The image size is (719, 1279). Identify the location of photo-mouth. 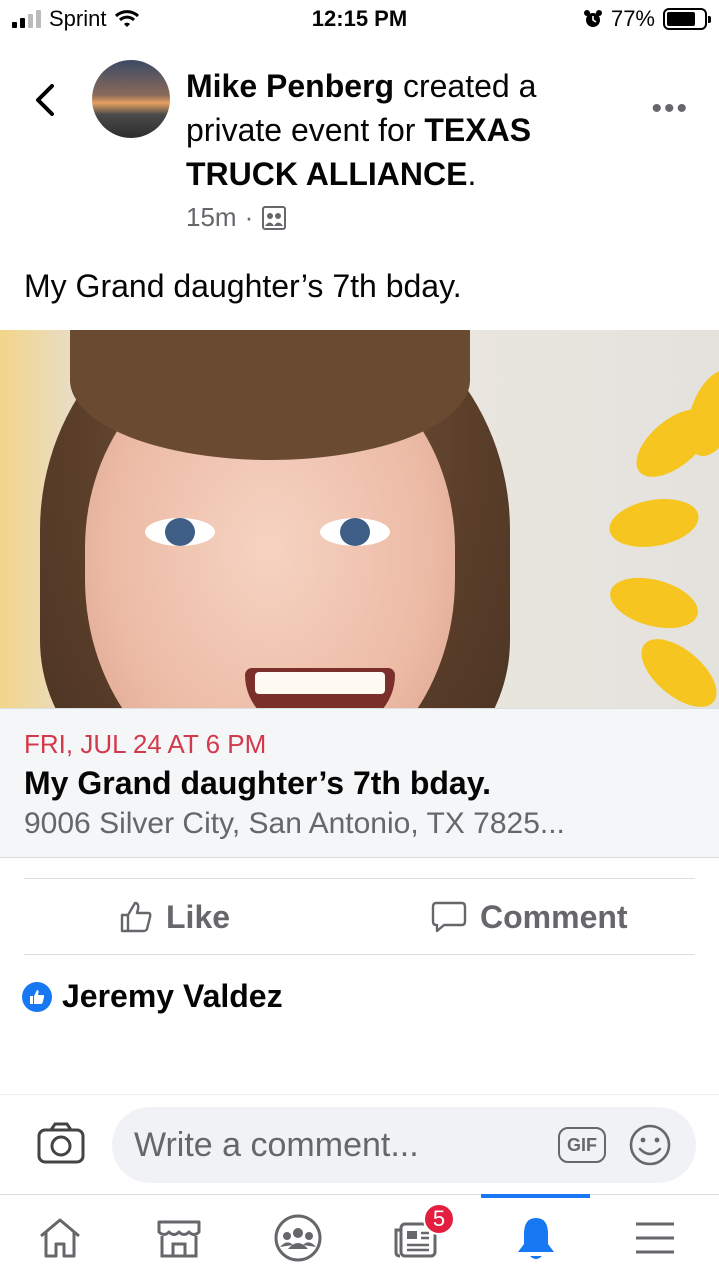
(320, 688).